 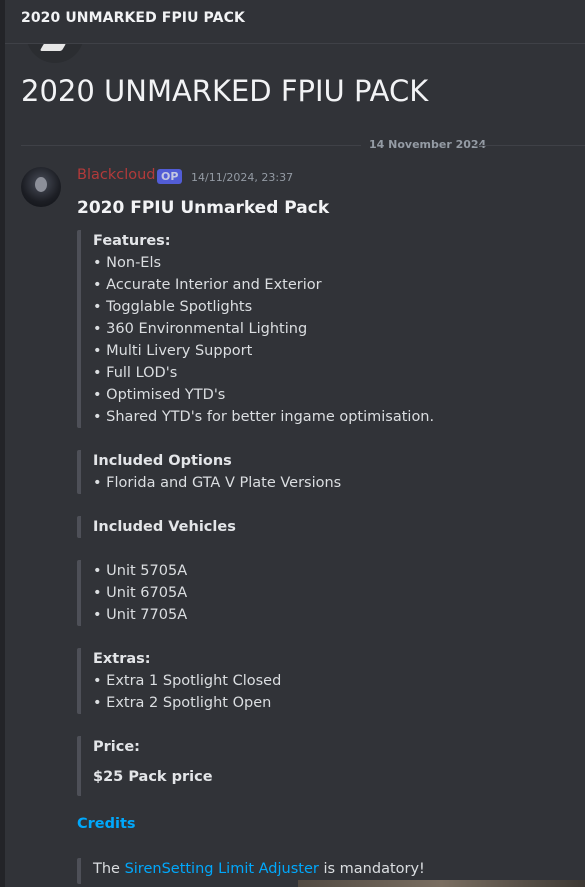 I want to click on list-item: • Full LOD's, so click(x=135, y=373).